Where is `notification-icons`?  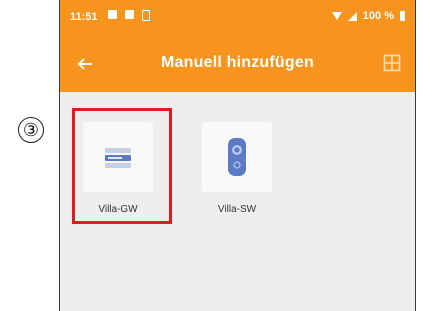 notification-icons is located at coordinates (129, 15).